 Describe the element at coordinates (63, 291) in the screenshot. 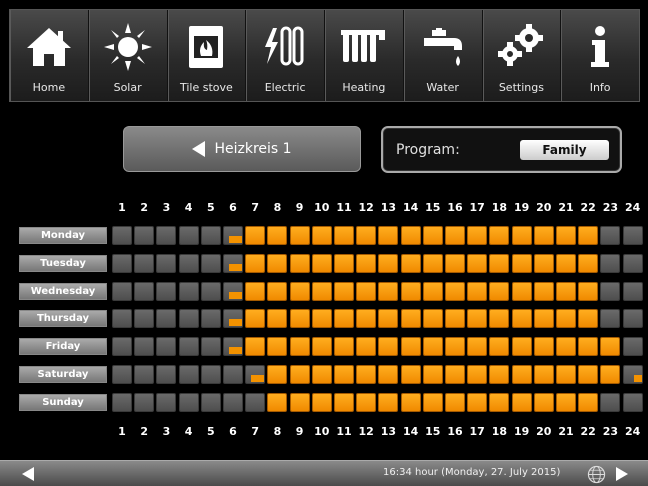

I see `day-label-wednesday: Wednesday` at that location.